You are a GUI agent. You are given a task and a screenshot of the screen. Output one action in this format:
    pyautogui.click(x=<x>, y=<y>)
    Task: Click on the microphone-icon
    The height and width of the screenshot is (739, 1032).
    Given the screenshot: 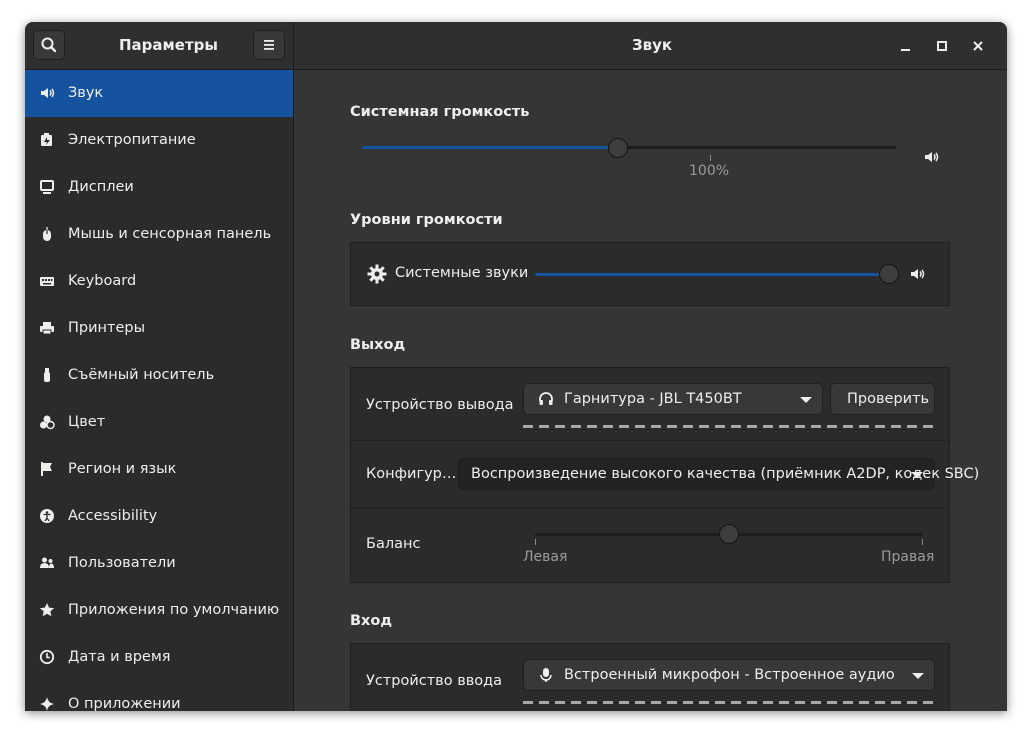 What is the action you would take?
    pyautogui.click(x=546, y=675)
    